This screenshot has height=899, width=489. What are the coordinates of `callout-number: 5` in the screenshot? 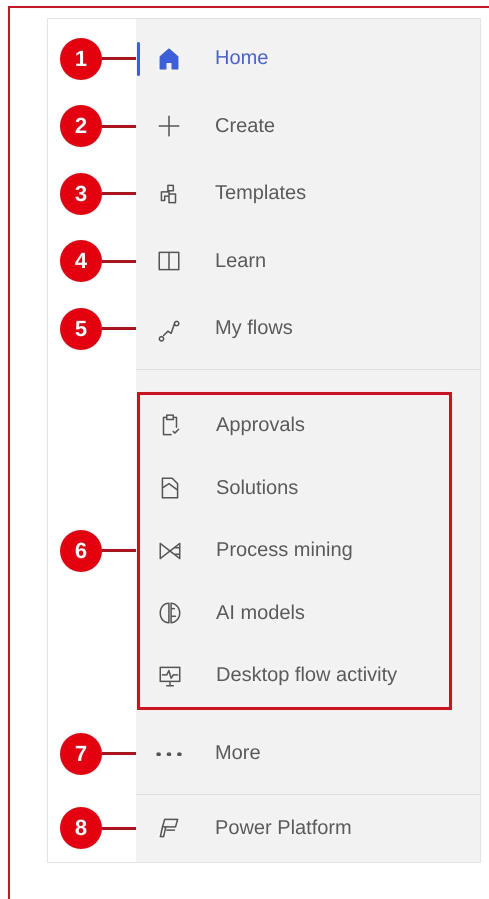 It's located at (81, 329).